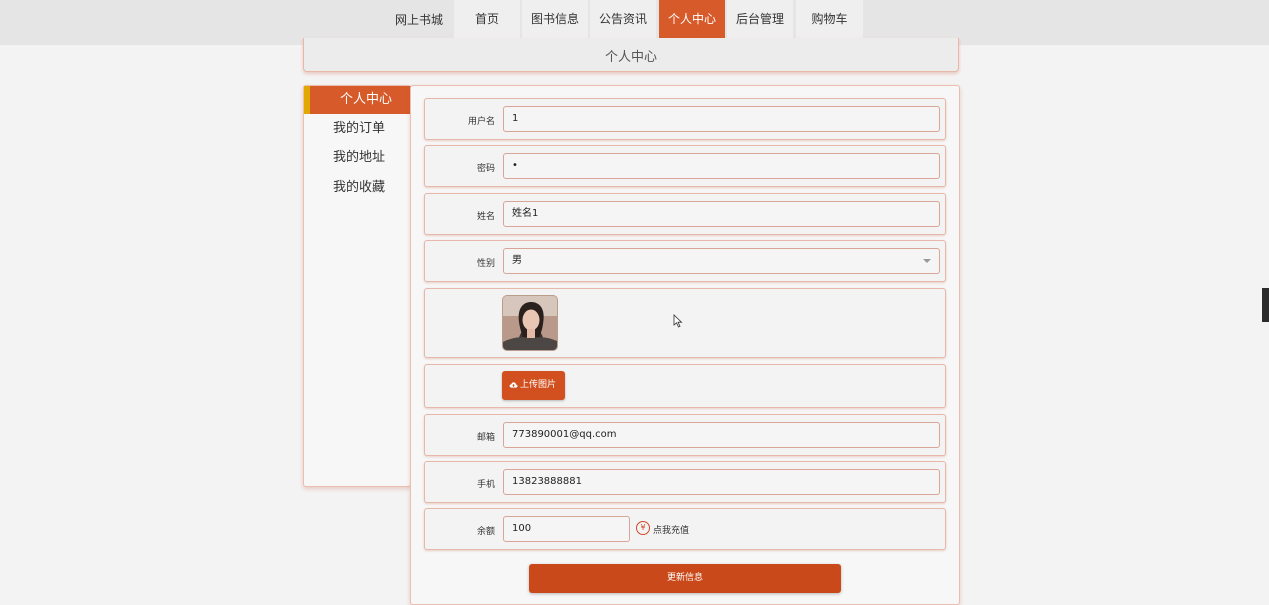 This screenshot has height=605, width=1269. Describe the element at coordinates (721, 482) in the screenshot. I see `phone-input: 13823888881` at that location.